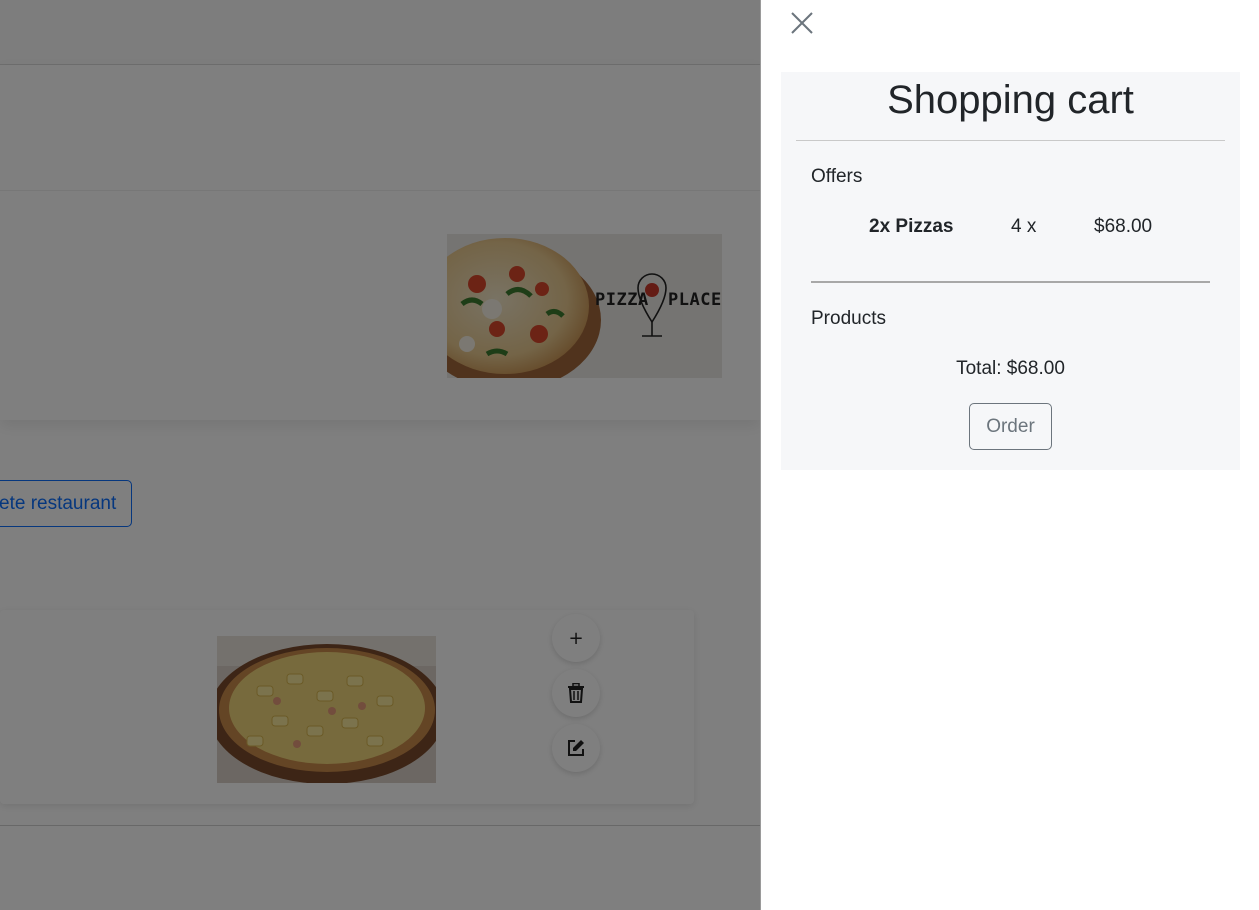  I want to click on products-label: Products, so click(848, 318).